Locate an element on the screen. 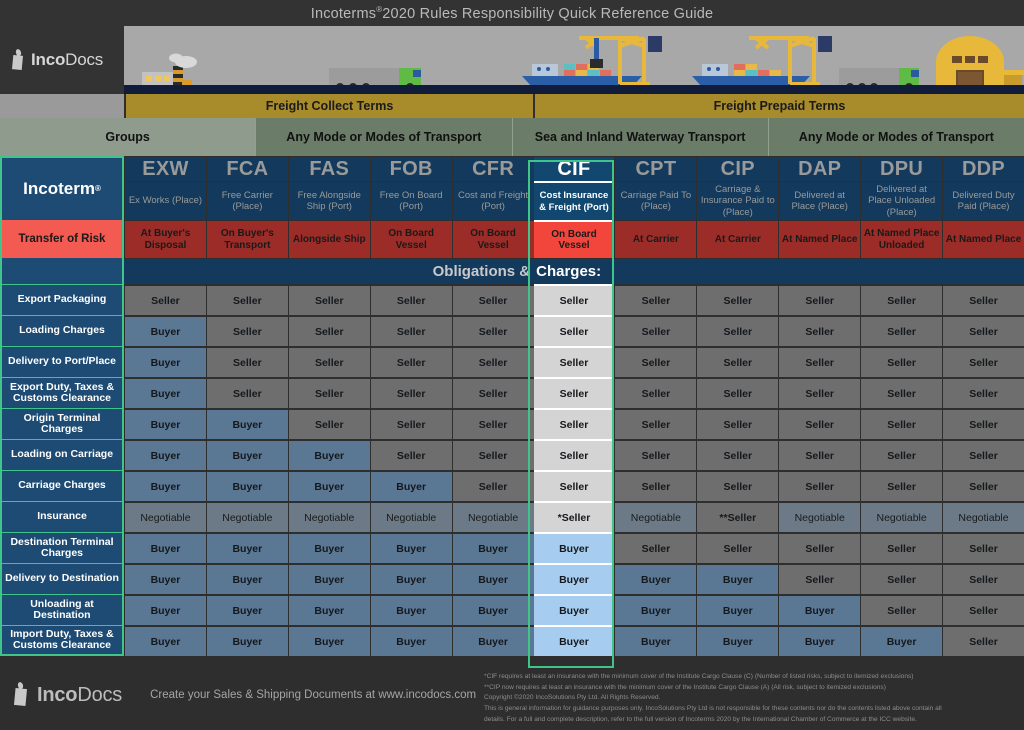 The height and width of the screenshot is (730, 1024). cell-dap: Negotiable is located at coordinates (819, 516).